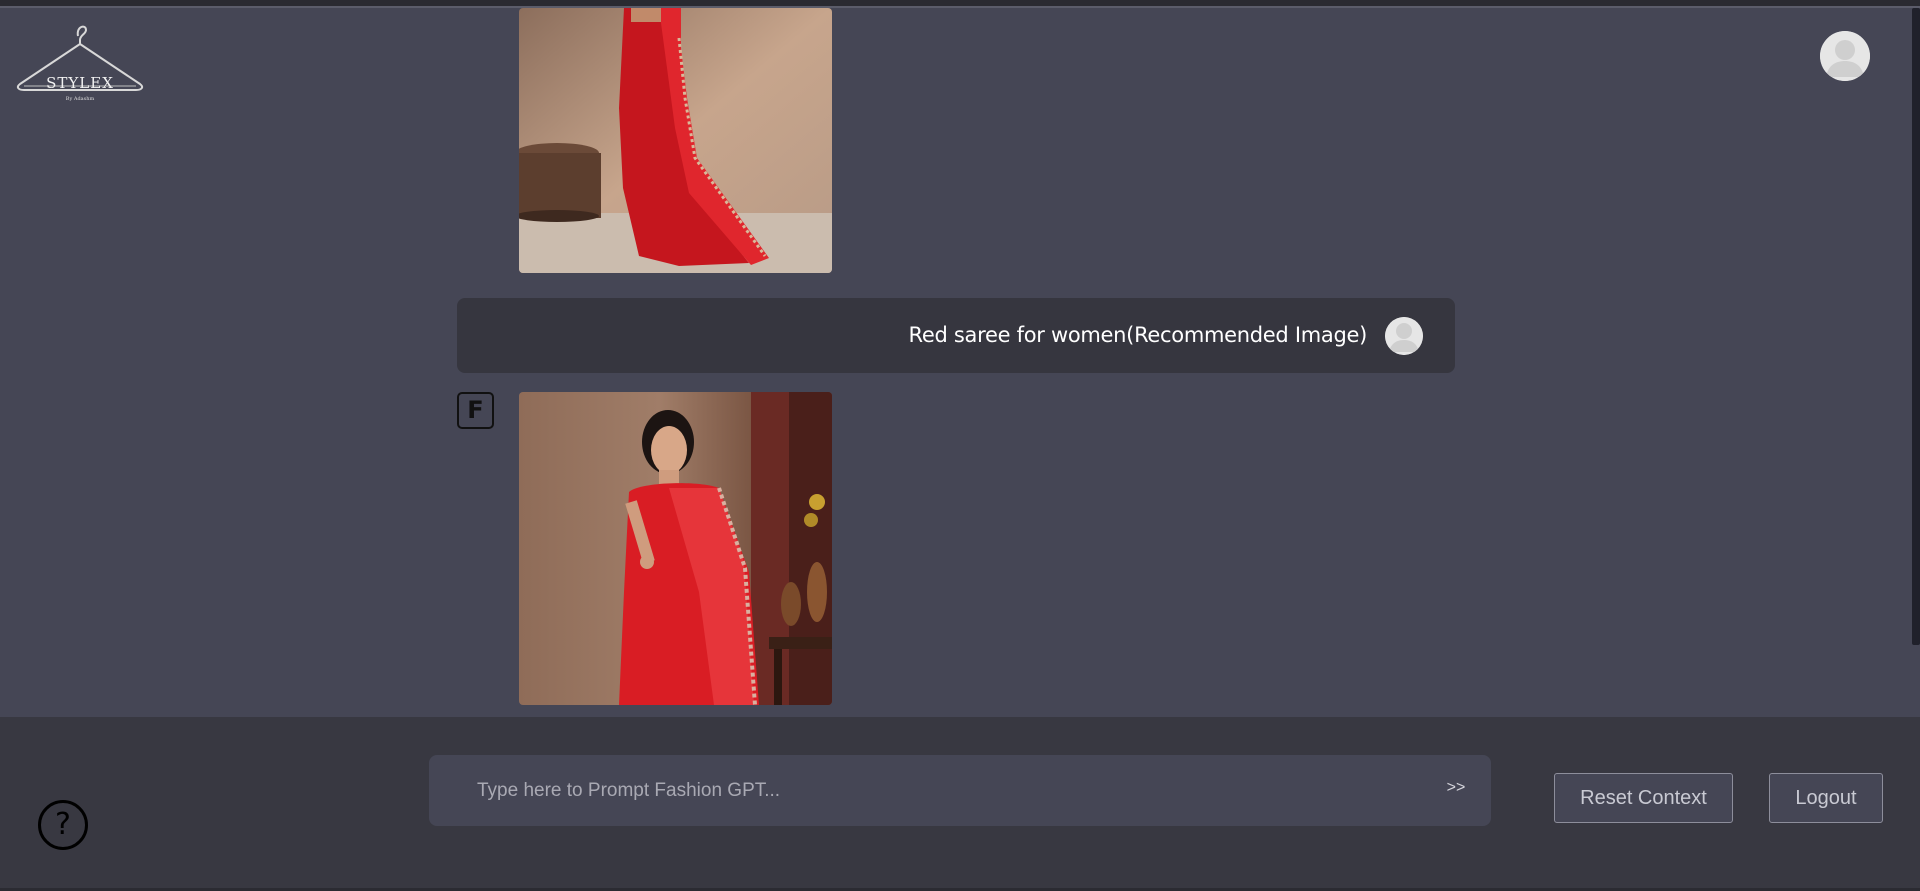 The height and width of the screenshot is (891, 1920). I want to click on reset-context-button: Reset Context, so click(1643, 798).